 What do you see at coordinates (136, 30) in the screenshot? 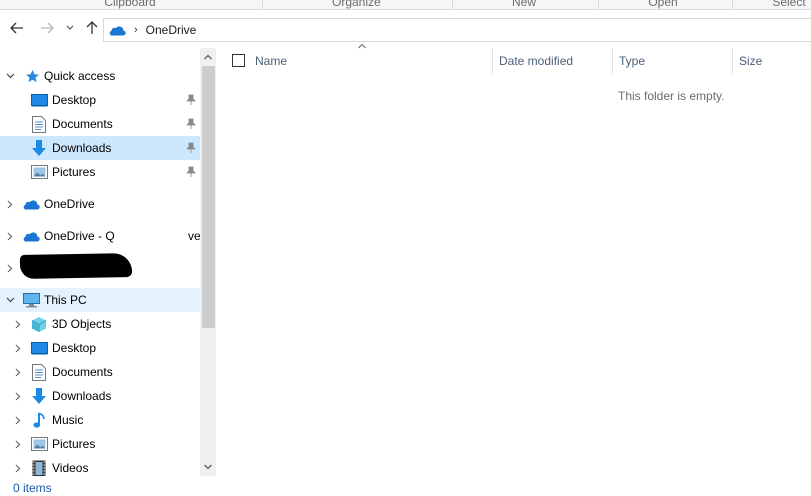
I see `breadcrumb-chevron-icon: ›` at bounding box center [136, 30].